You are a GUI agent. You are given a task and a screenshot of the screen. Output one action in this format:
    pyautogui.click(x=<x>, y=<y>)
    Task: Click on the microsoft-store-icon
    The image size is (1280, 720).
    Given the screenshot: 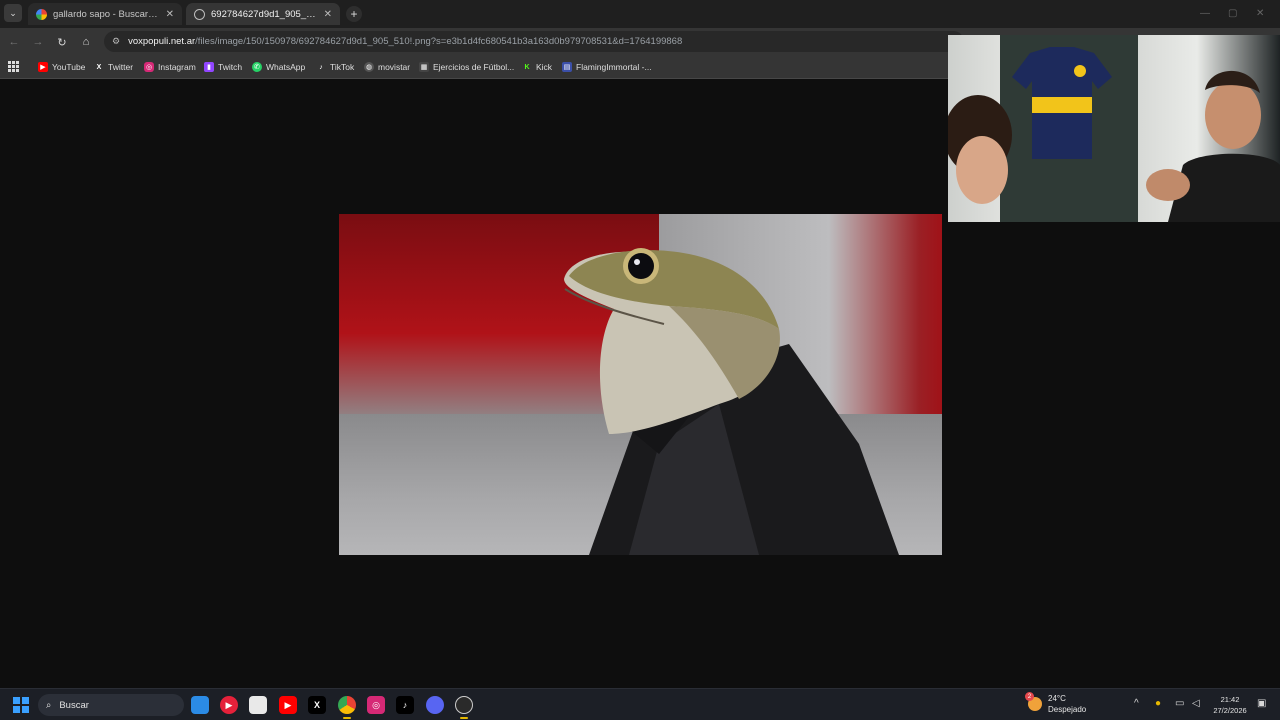 What is the action you would take?
    pyautogui.click(x=258, y=705)
    